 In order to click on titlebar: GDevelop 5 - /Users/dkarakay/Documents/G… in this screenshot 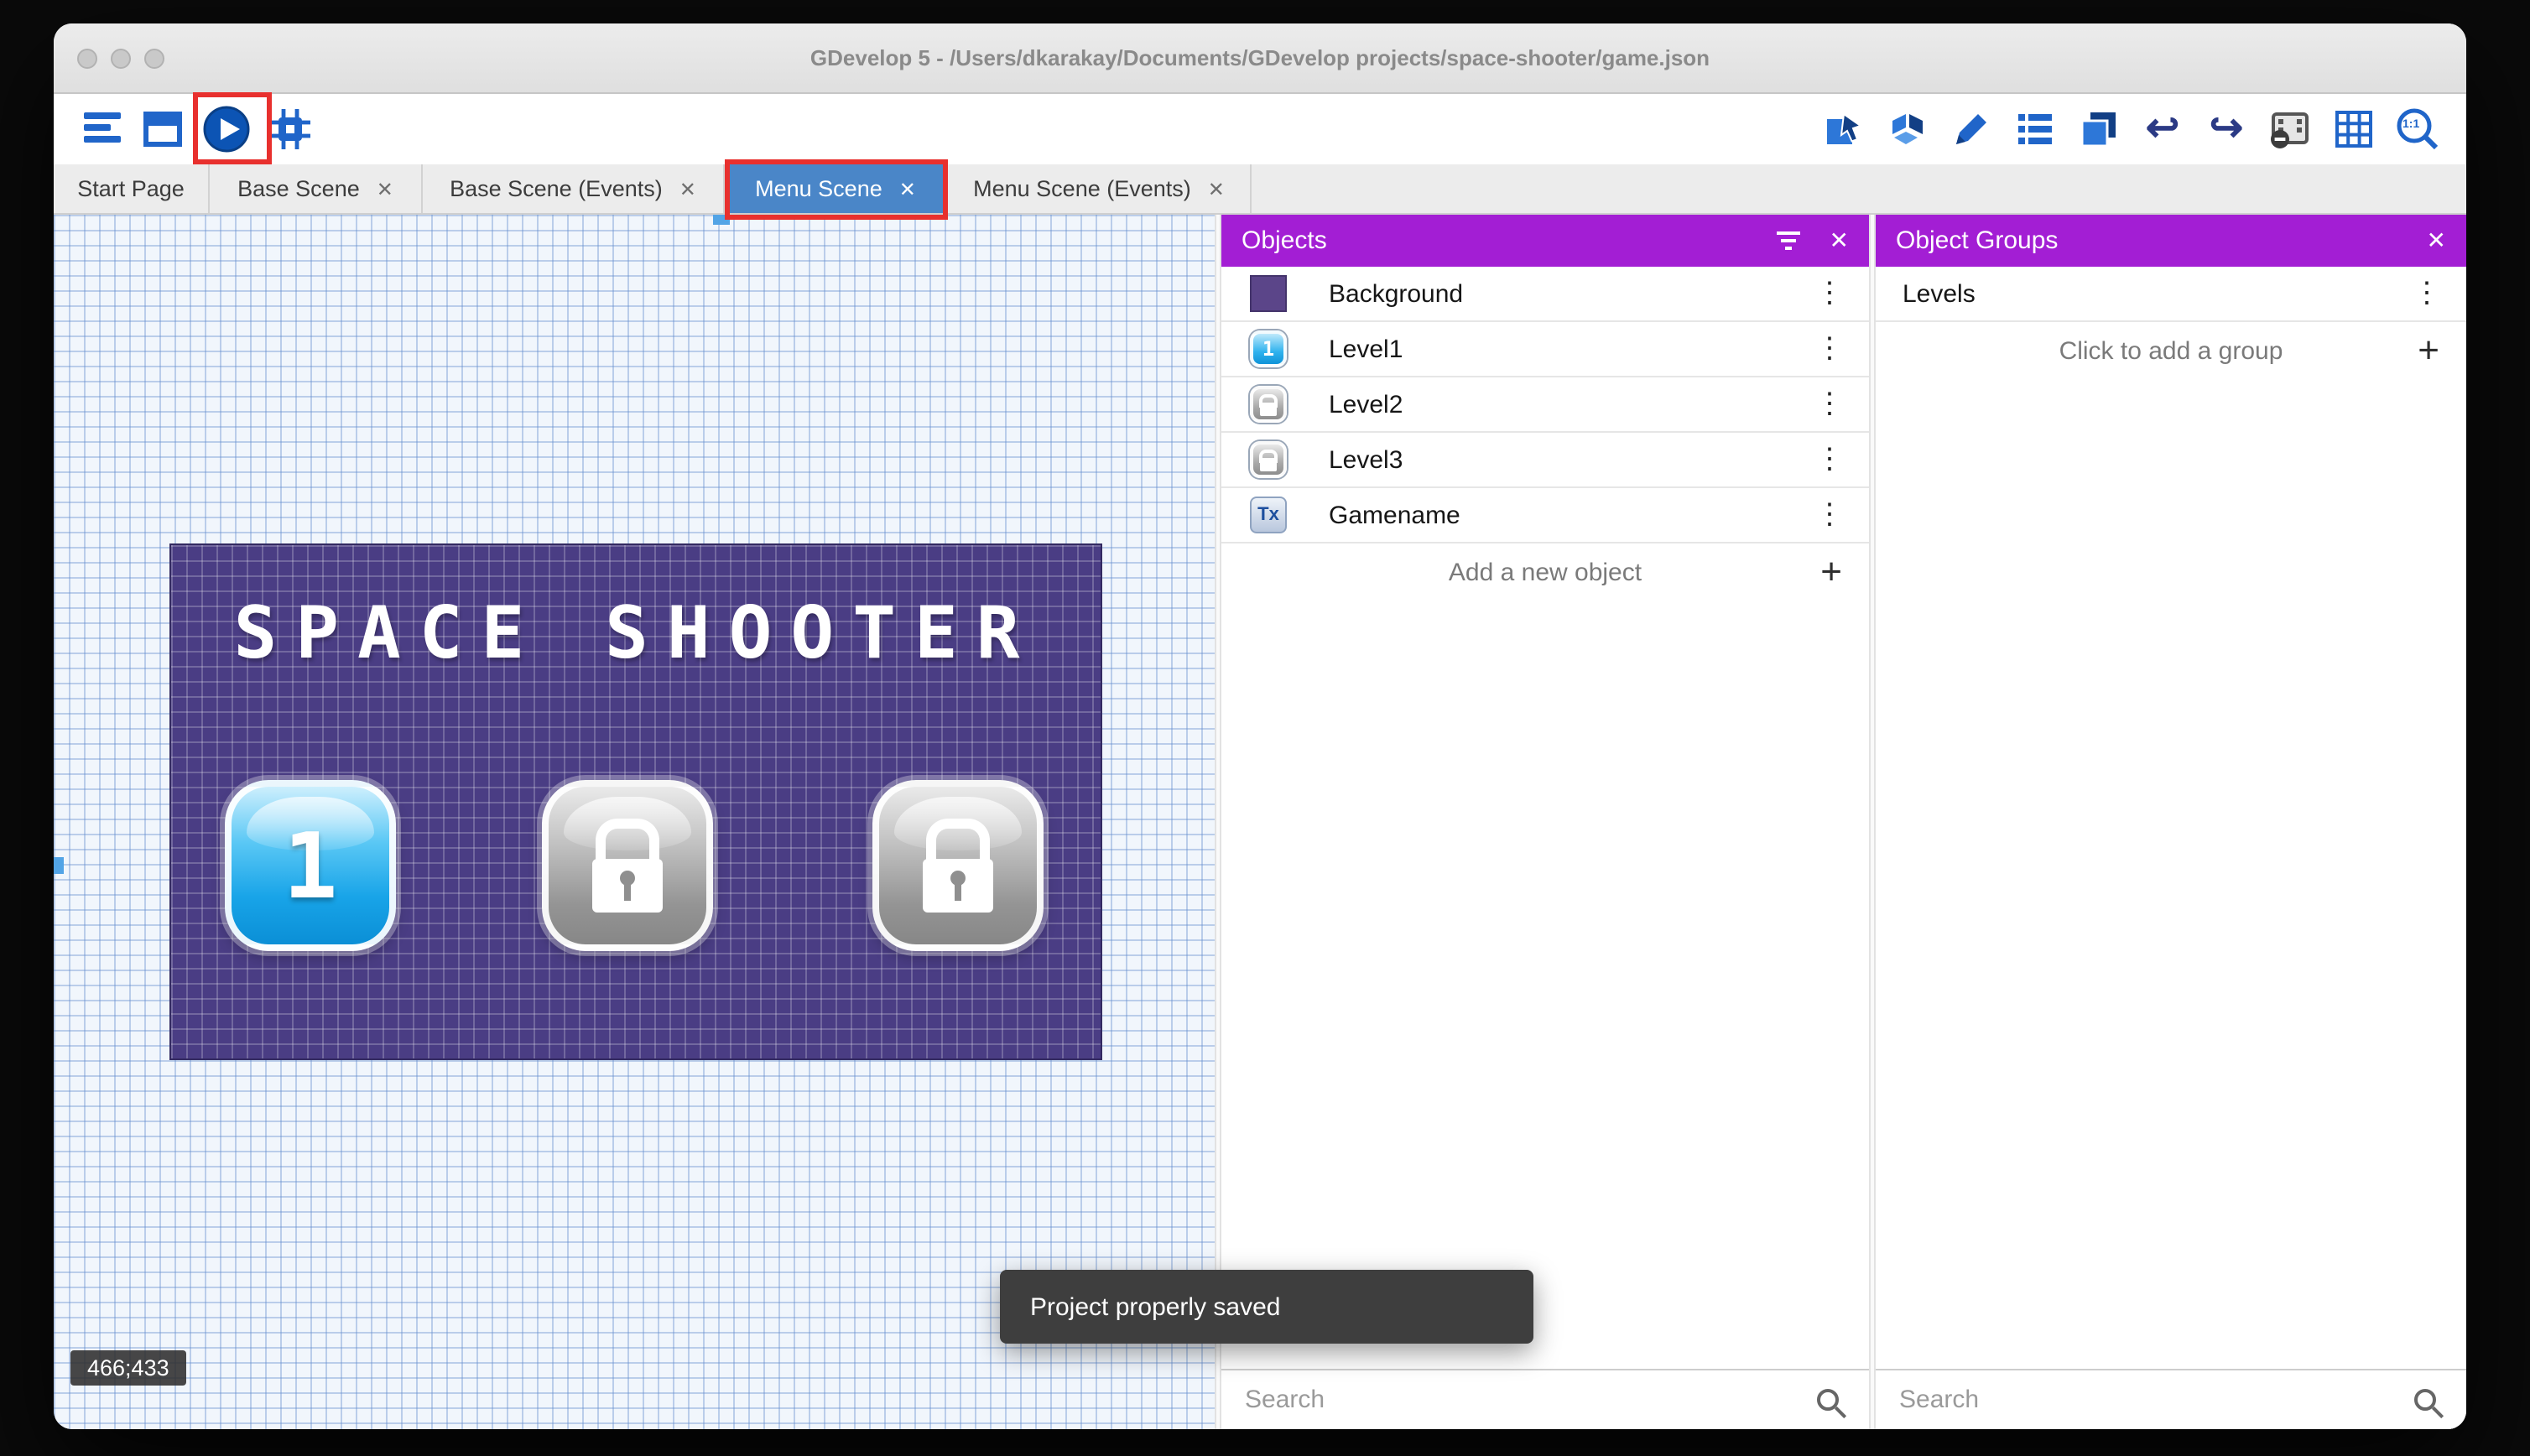, I will do `click(1260, 58)`.